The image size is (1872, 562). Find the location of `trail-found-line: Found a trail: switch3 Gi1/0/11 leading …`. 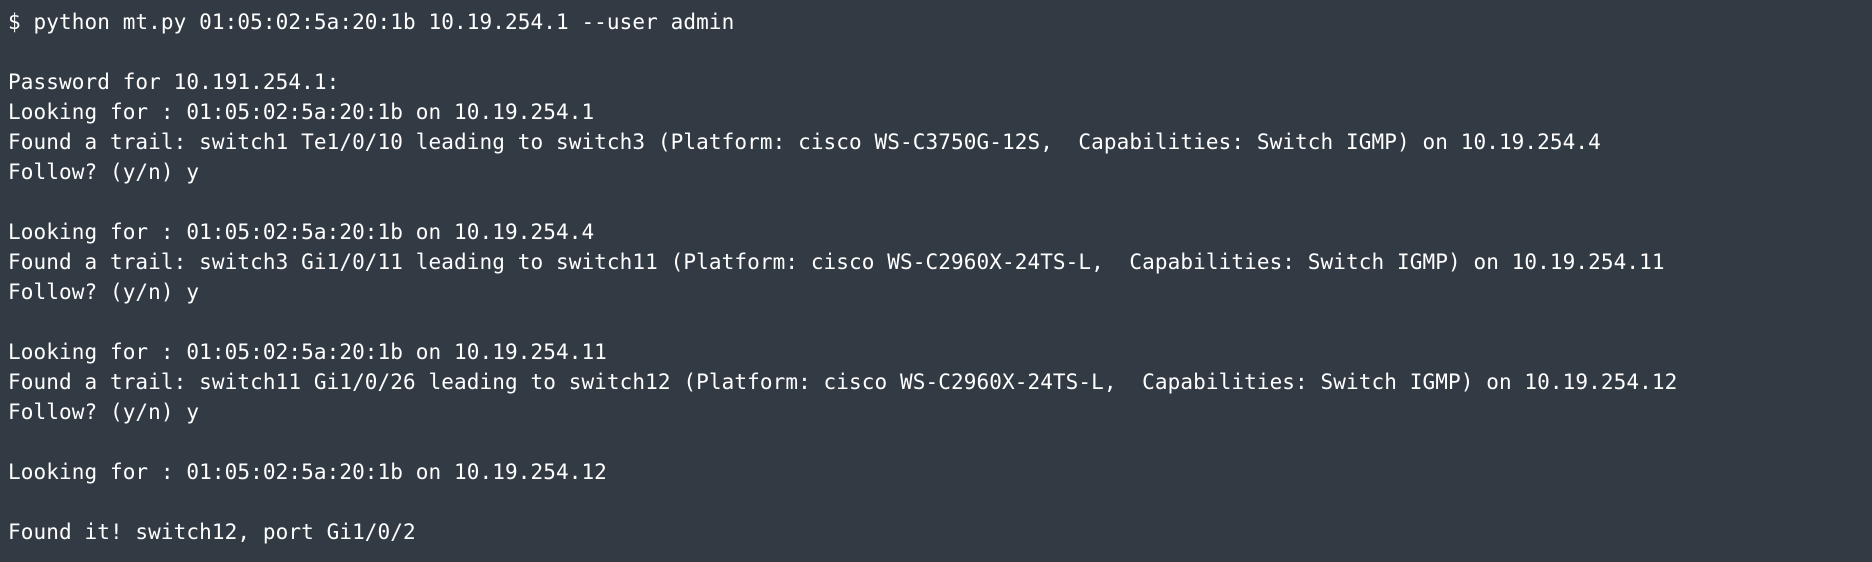

trail-found-line: Found a trail: switch3 Gi1/0/11 leading … is located at coordinates (836, 262).